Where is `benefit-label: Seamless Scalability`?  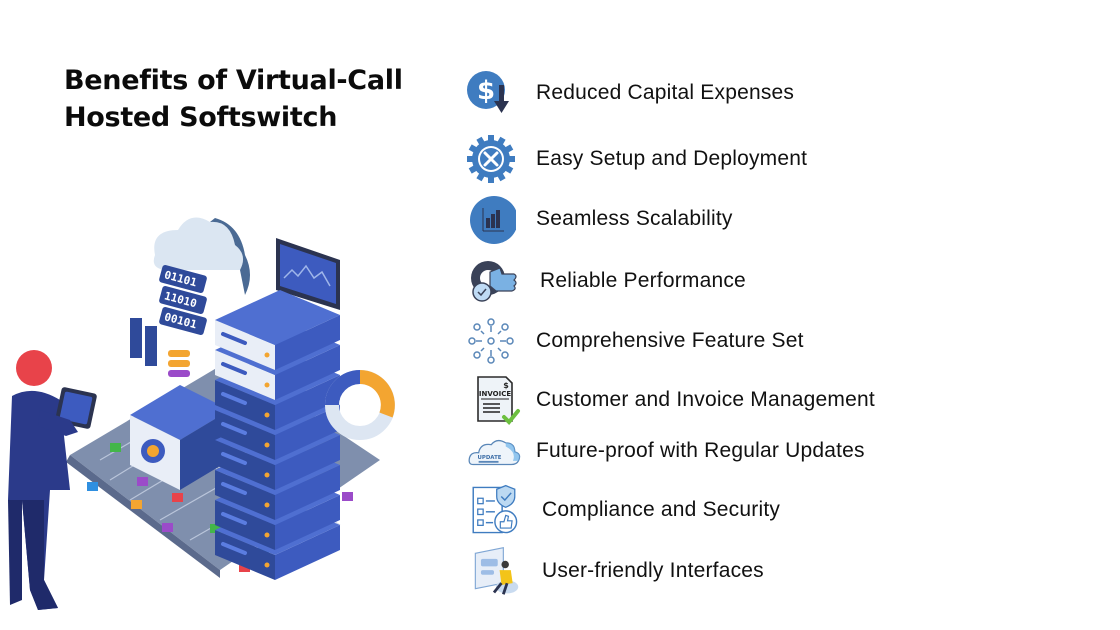 benefit-label: Seamless Scalability is located at coordinates (634, 218).